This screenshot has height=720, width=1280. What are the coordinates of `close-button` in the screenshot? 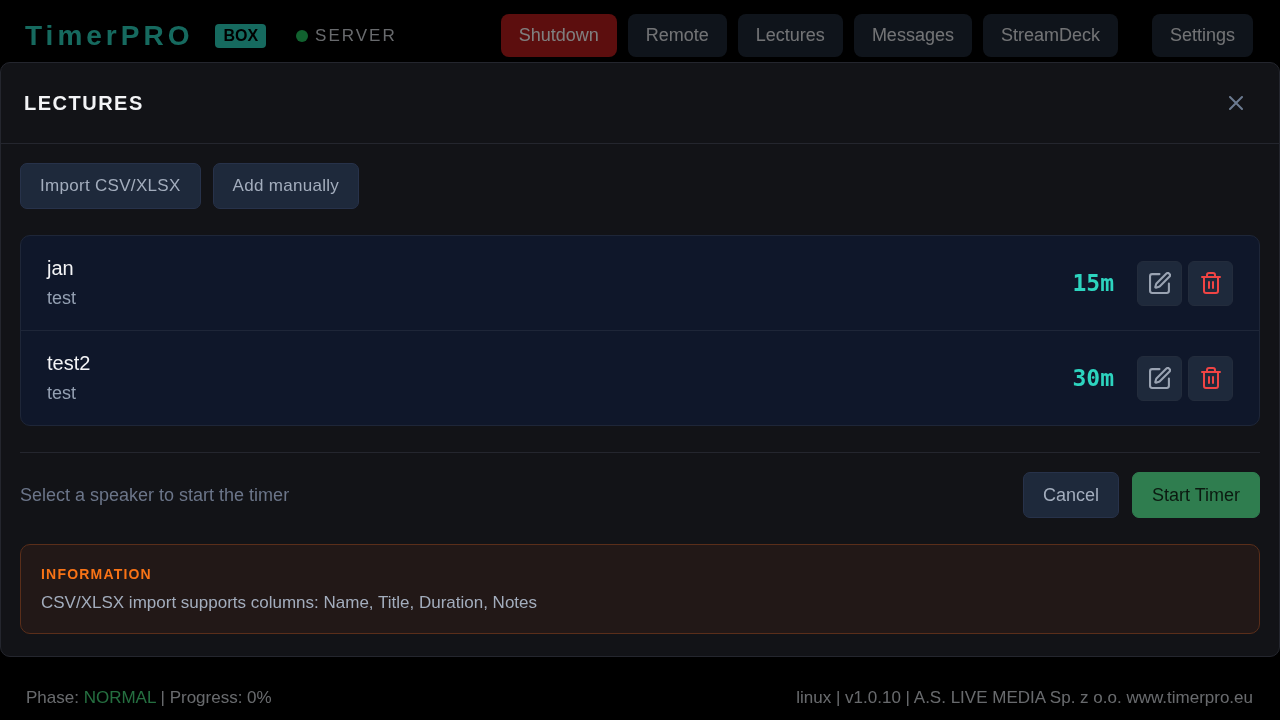 It's located at (1236, 103).